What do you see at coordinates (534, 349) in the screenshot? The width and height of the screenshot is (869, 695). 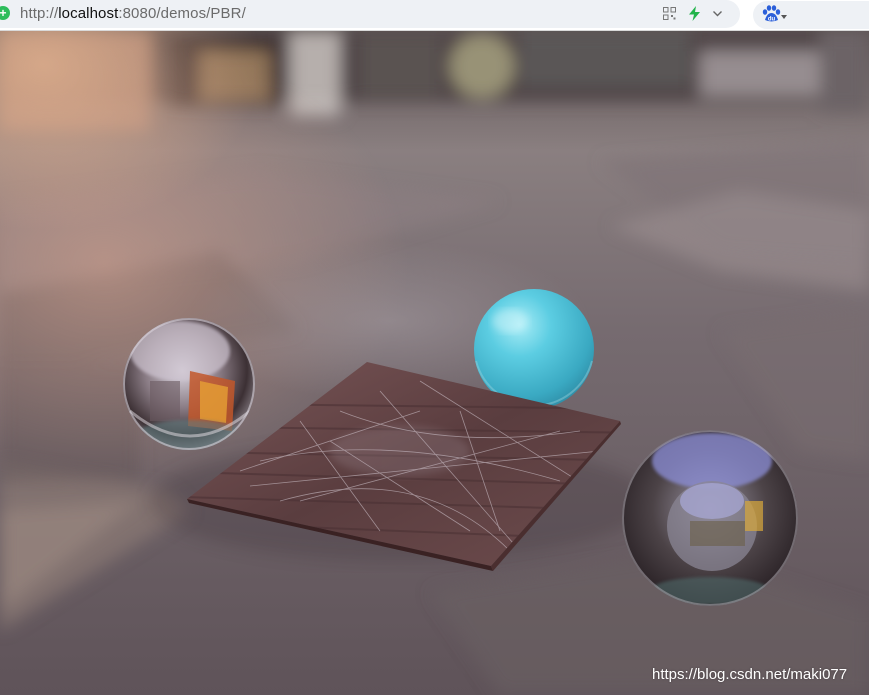 I see `cyan-sphere` at bounding box center [534, 349].